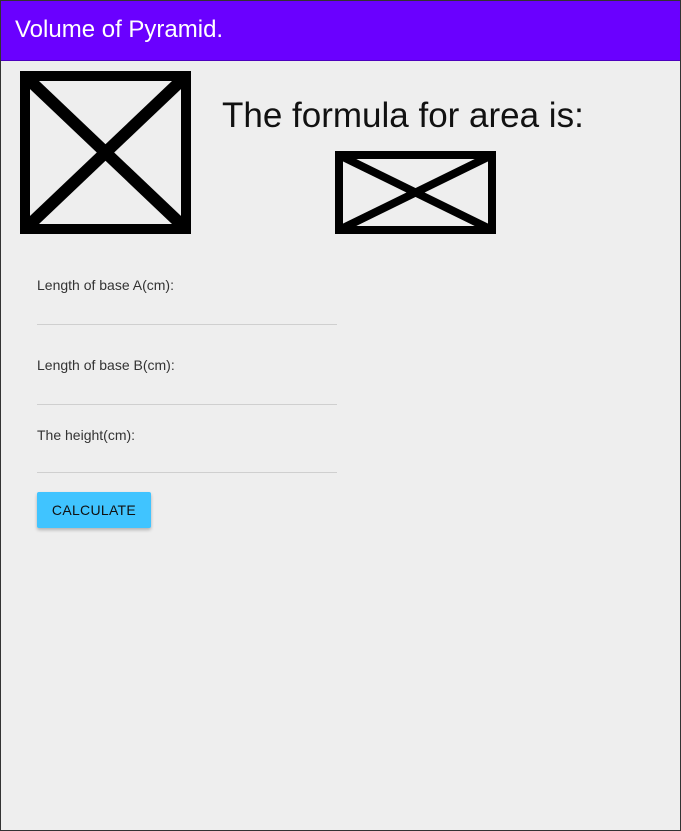  I want to click on base-b-input, so click(187, 391).